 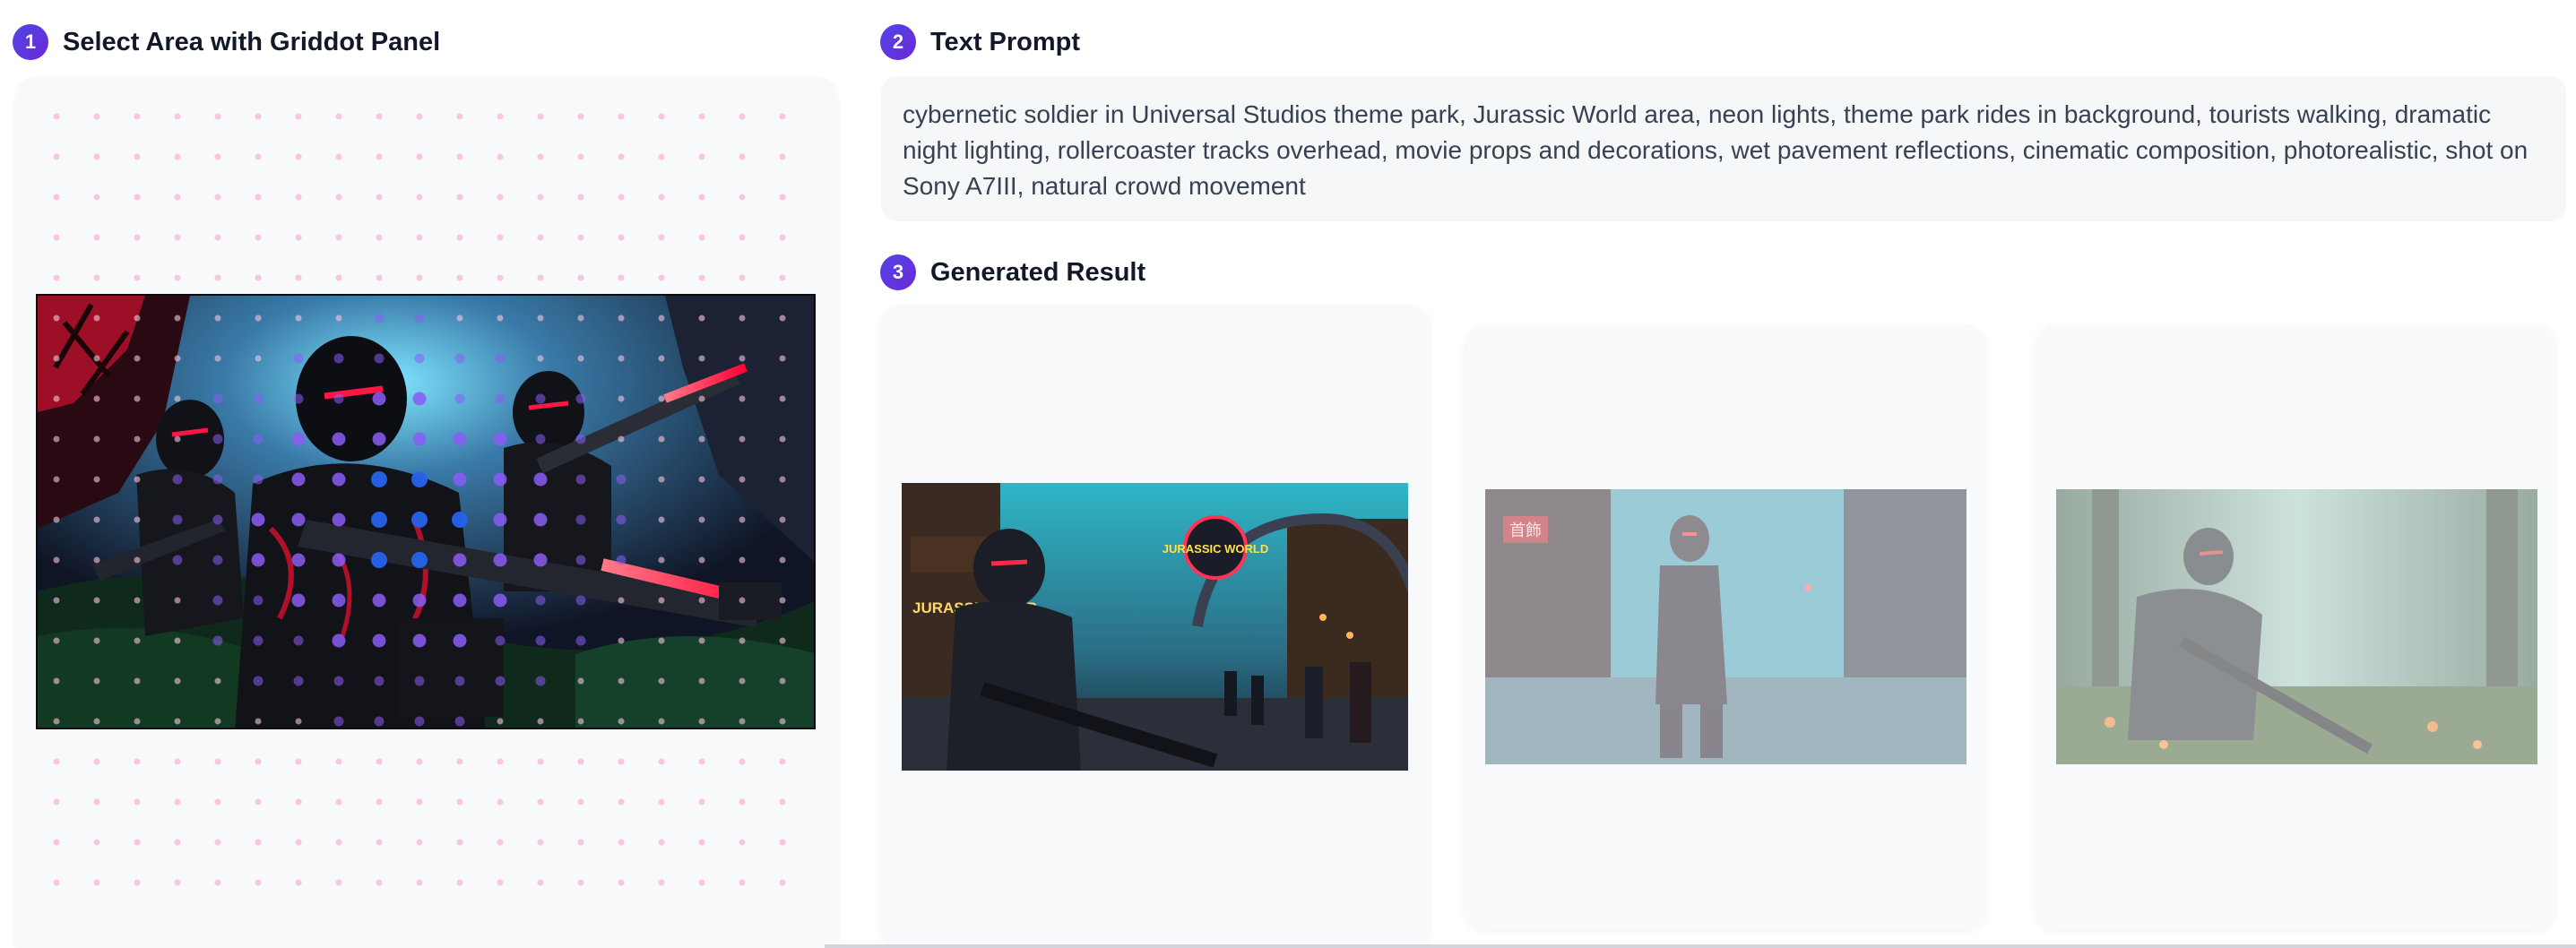 What do you see at coordinates (1725, 627) in the screenshot?
I see `result-card-2: 首飾` at bounding box center [1725, 627].